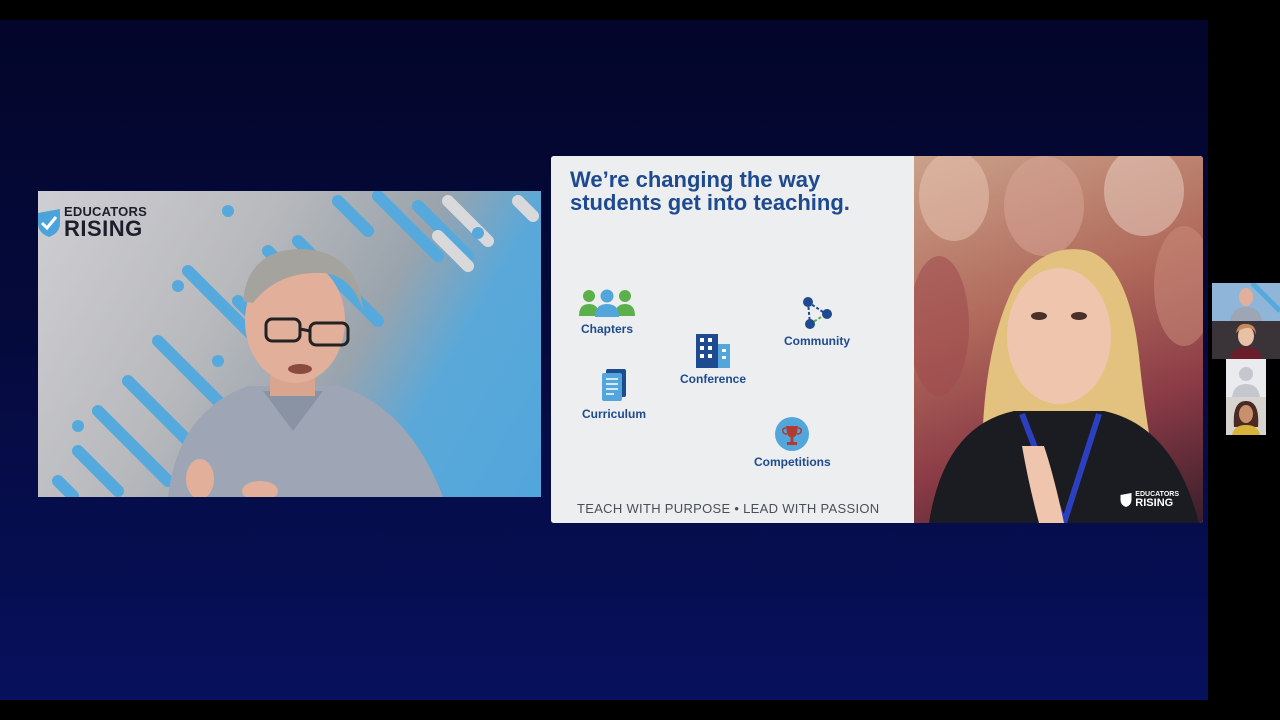 The image size is (1280, 720). I want to click on trophy-icon, so click(792, 434).